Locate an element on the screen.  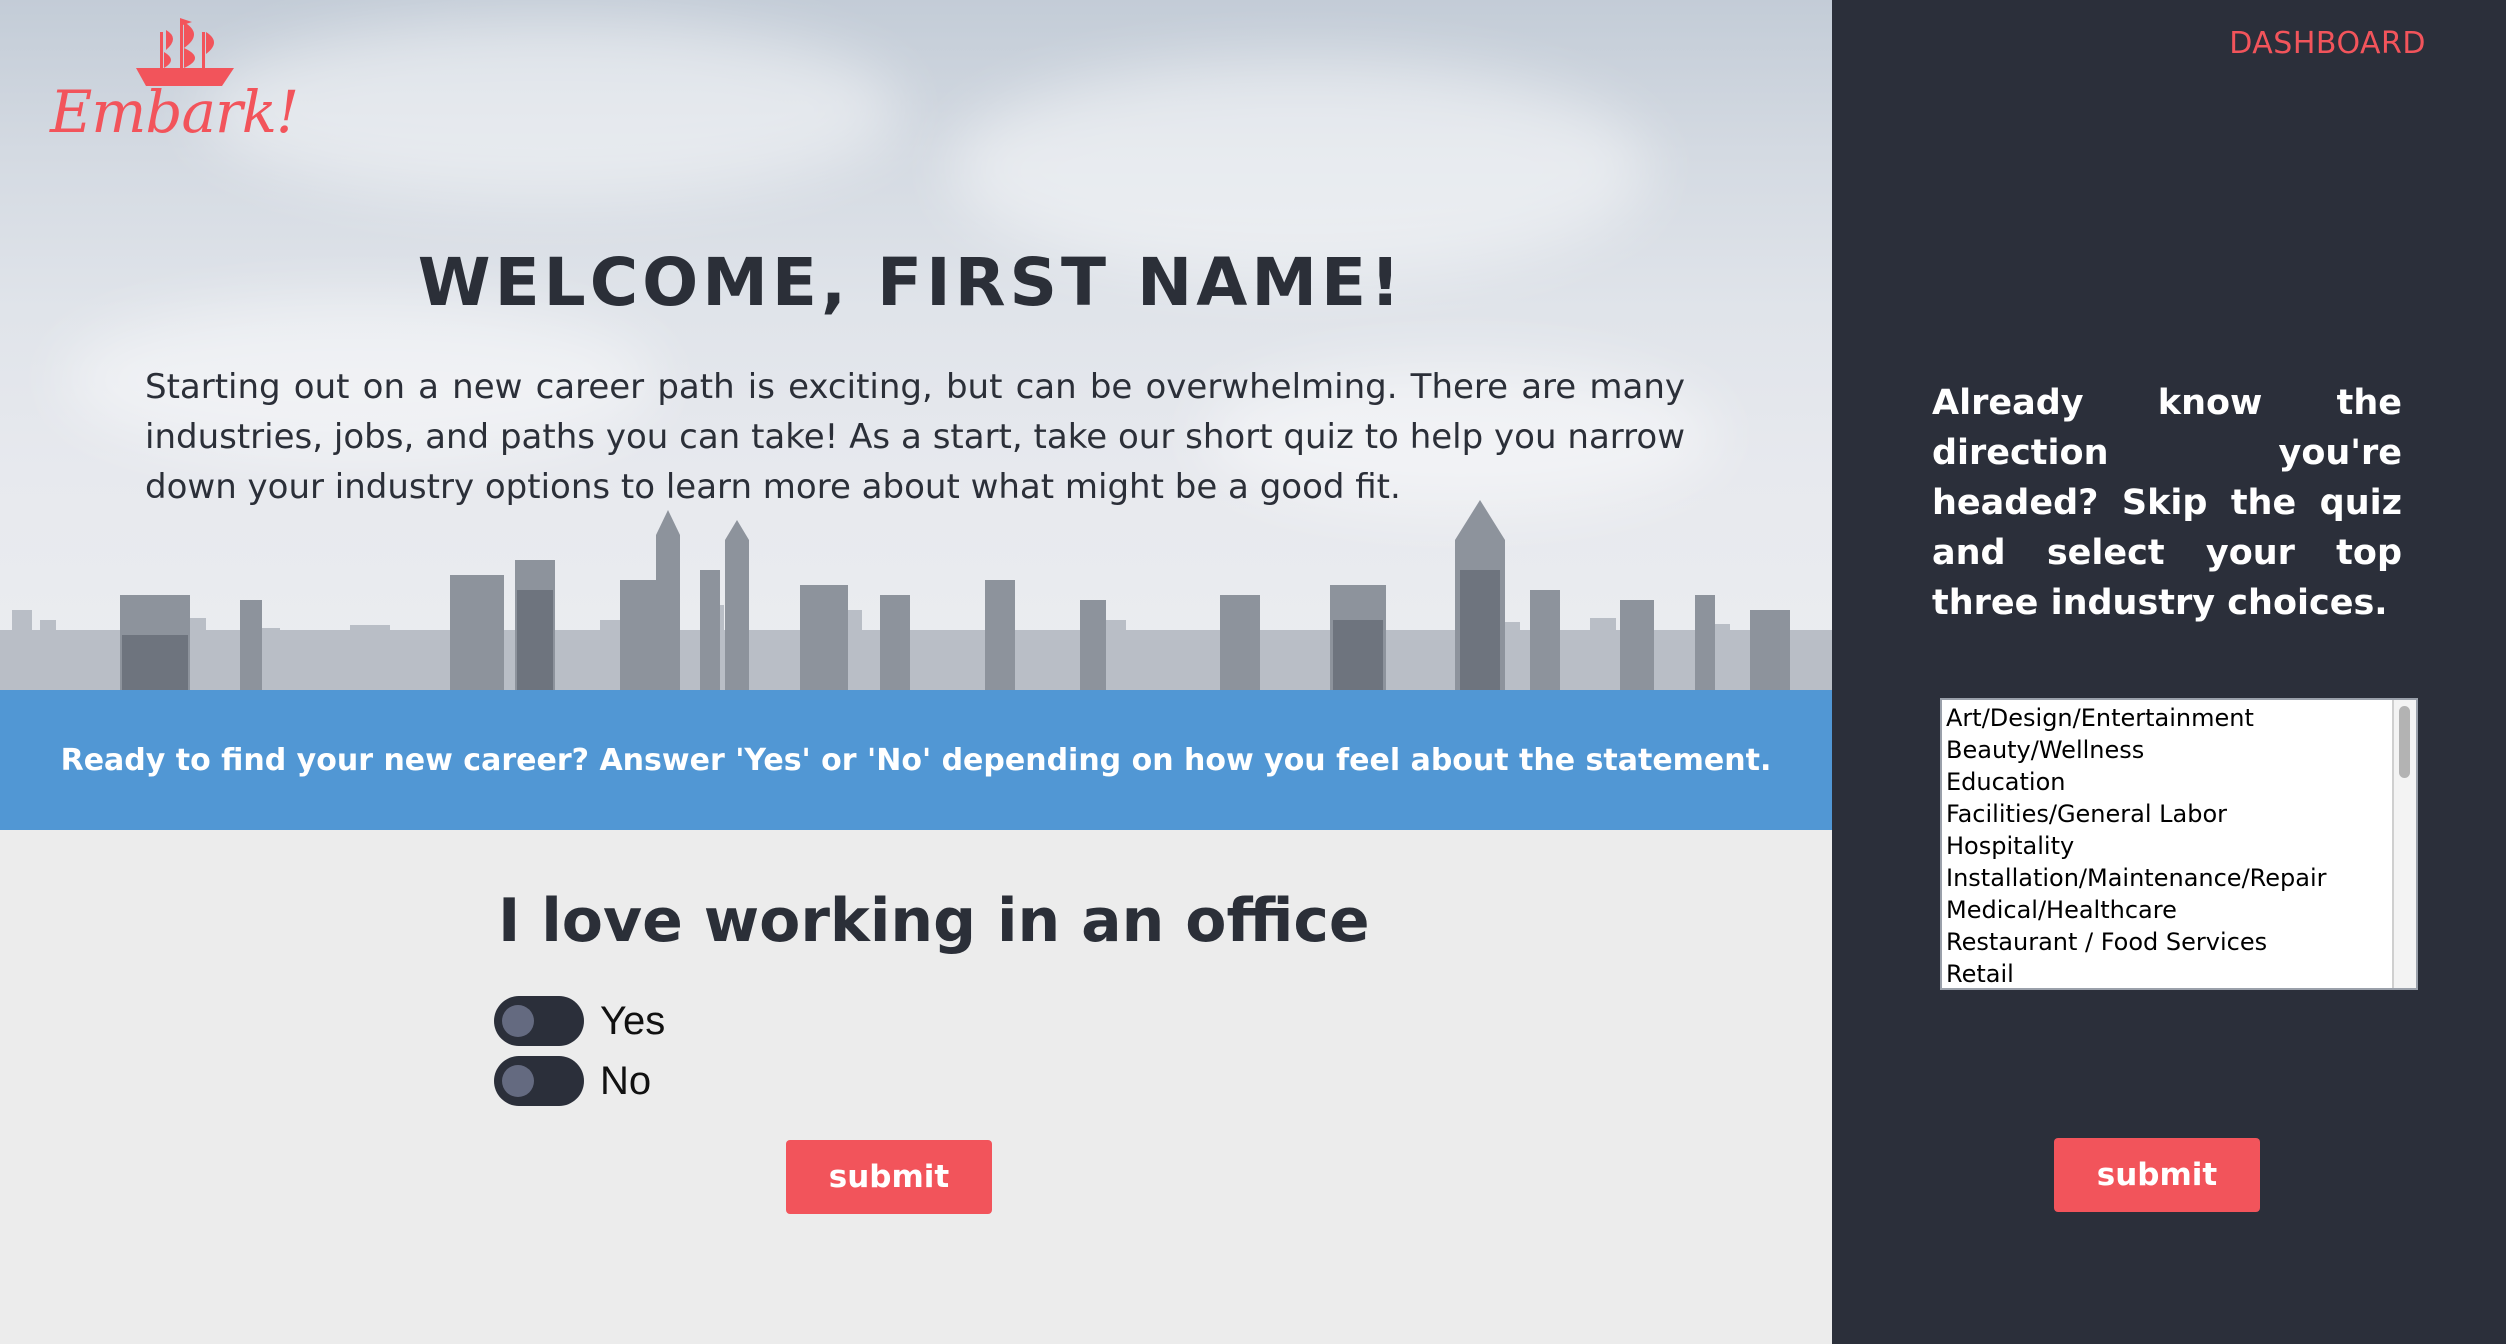
city-skyline-image is located at coordinates (916, 595).